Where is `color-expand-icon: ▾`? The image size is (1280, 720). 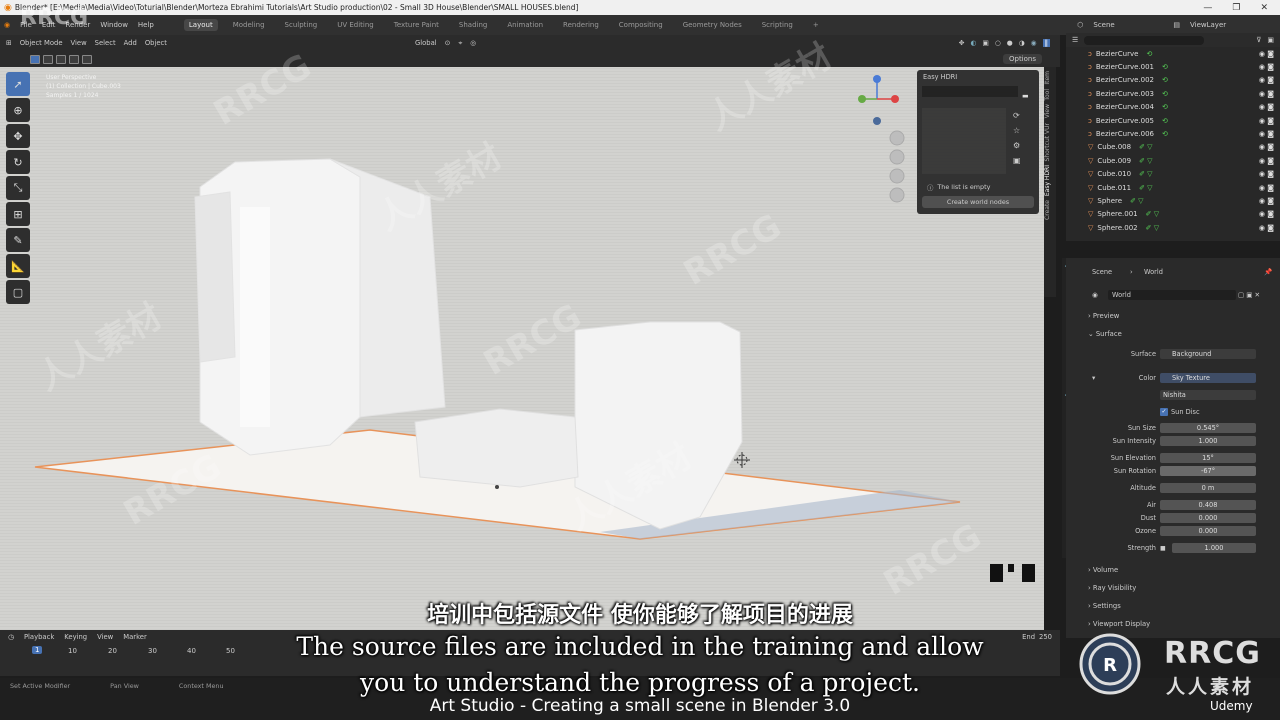
color-expand-icon: ▾ is located at coordinates (1093, 378).